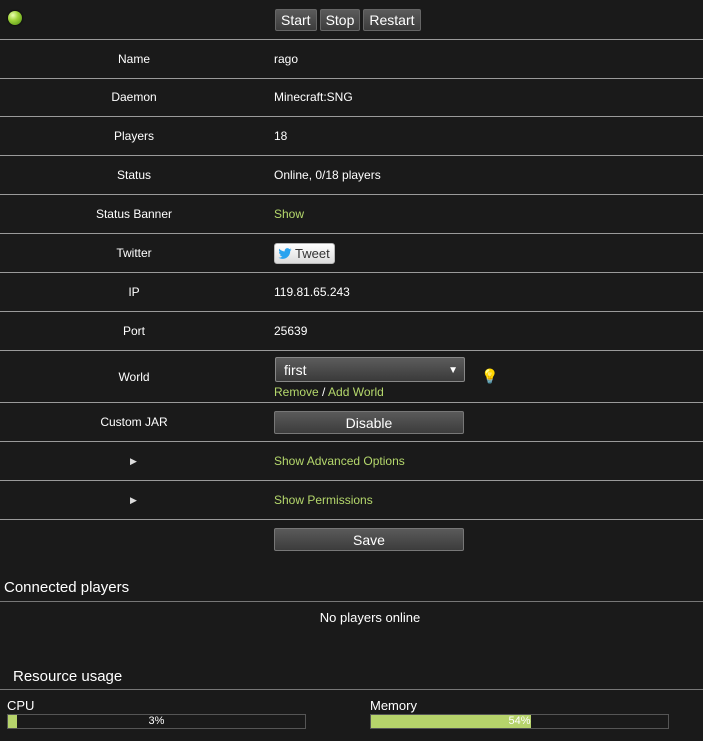  Describe the element at coordinates (134, 97) in the screenshot. I see `daemon-label: Daemon` at that location.